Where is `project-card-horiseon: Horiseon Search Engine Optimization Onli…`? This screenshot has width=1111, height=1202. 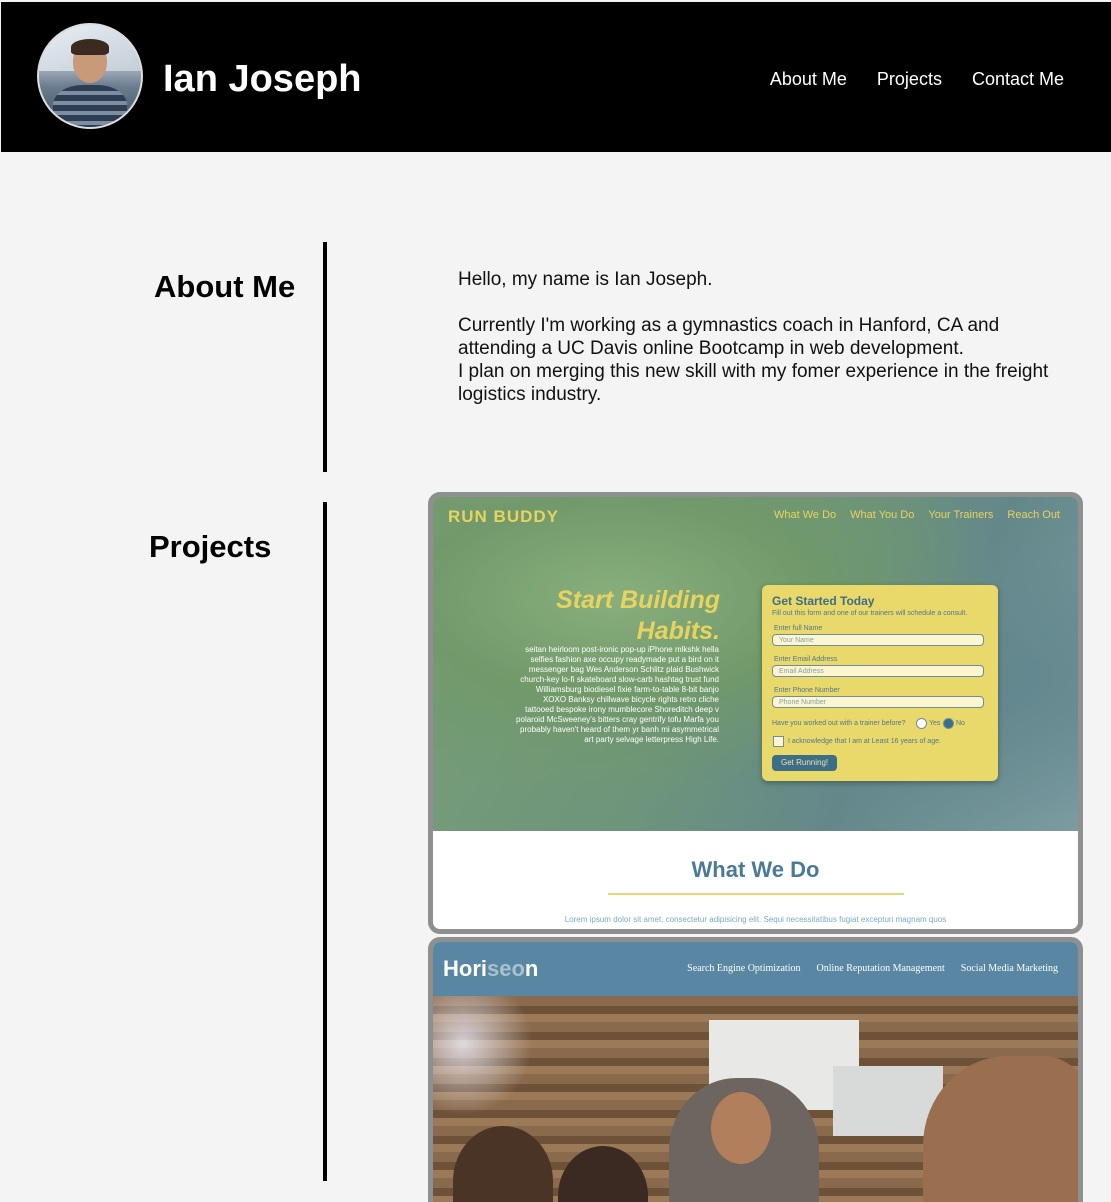
project-card-horiseon: Horiseon Search Engine Optimization Onli… is located at coordinates (755, 1069).